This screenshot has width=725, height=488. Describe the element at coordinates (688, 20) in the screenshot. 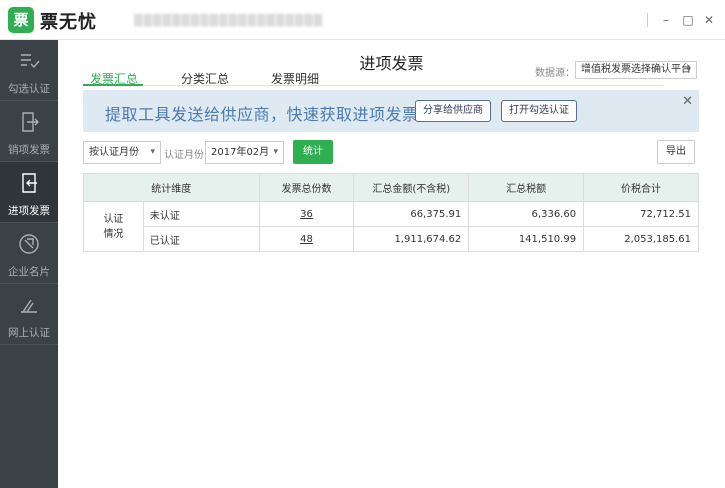

I see `maximize-button: □` at that location.